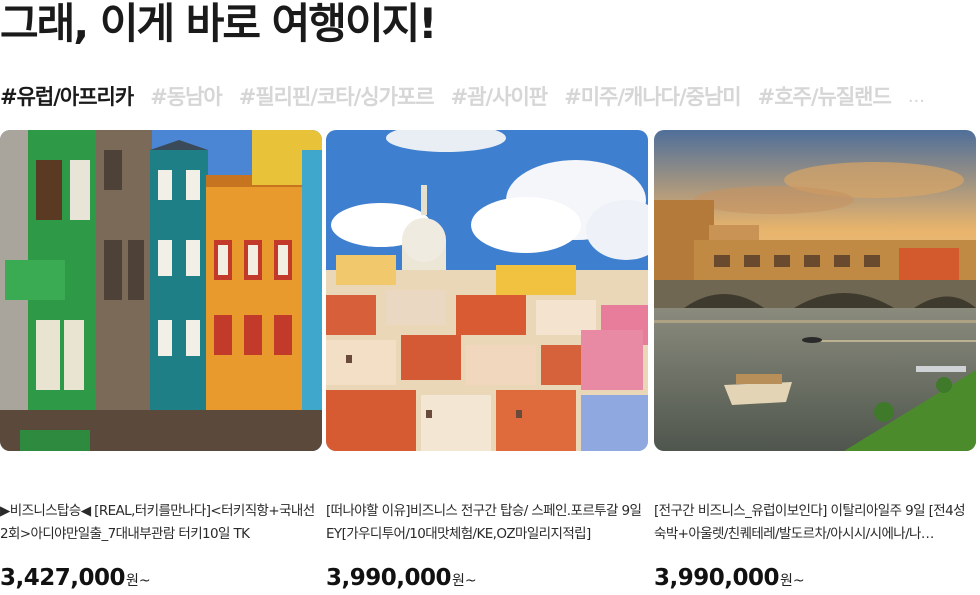 Image resolution: width=980 pixels, height=595 pixels. What do you see at coordinates (652, 97) in the screenshot?
I see `tab-americas-canada: #미주/캐나다/중남미` at bounding box center [652, 97].